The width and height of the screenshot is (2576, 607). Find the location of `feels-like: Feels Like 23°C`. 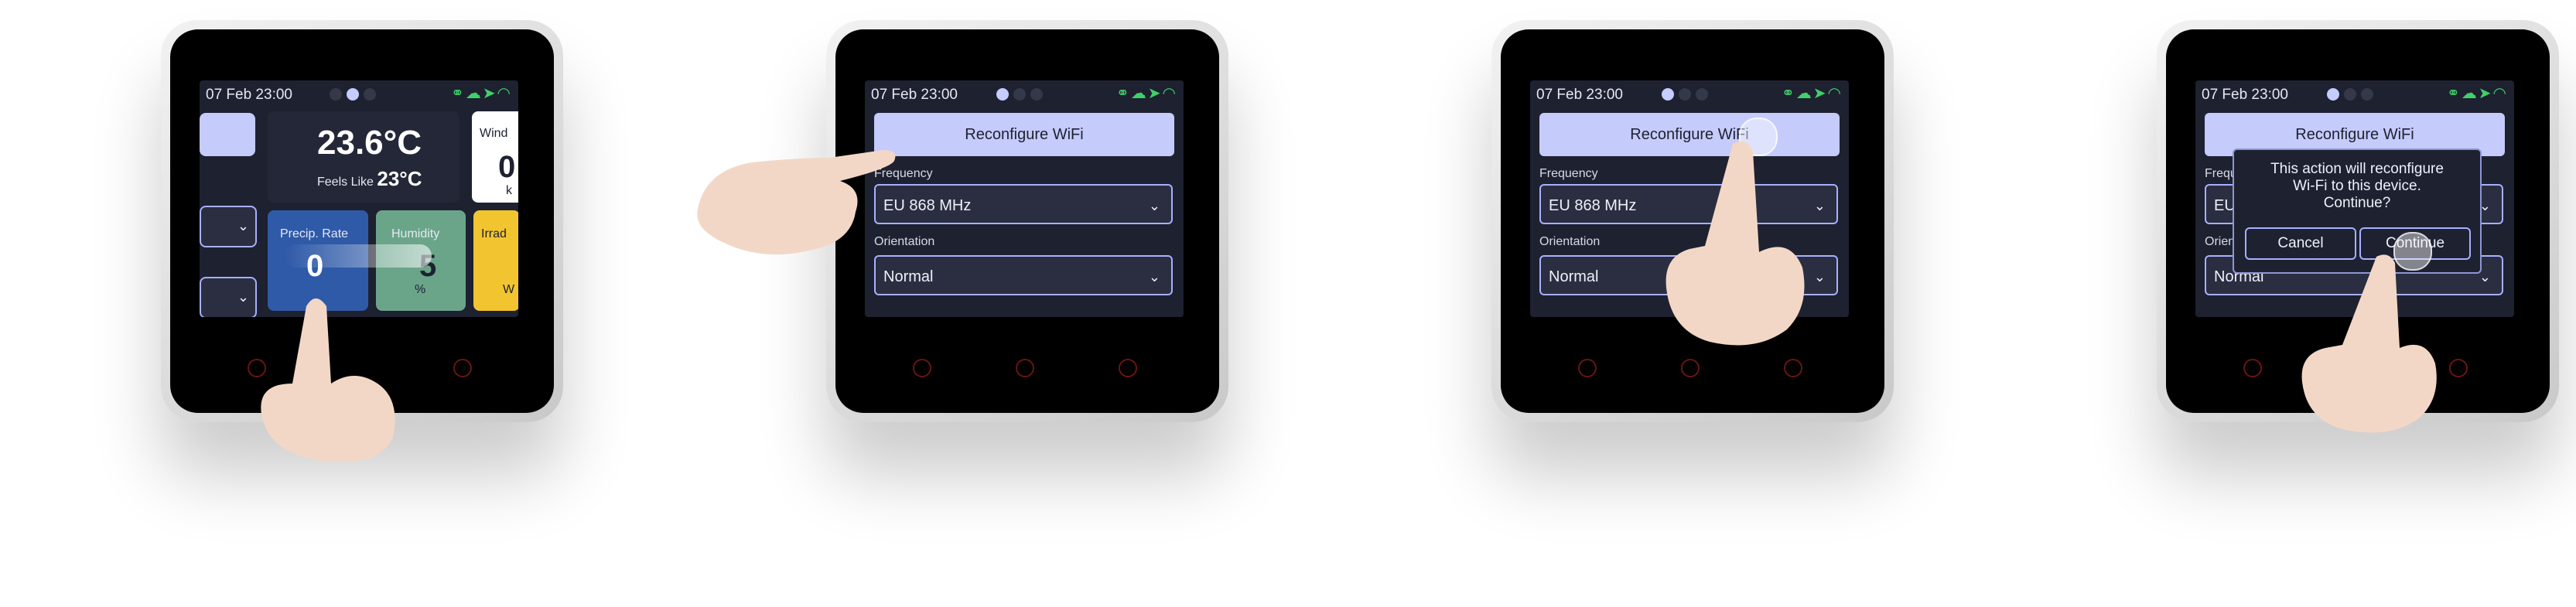

feels-like: Feels Like 23°C is located at coordinates (369, 179).